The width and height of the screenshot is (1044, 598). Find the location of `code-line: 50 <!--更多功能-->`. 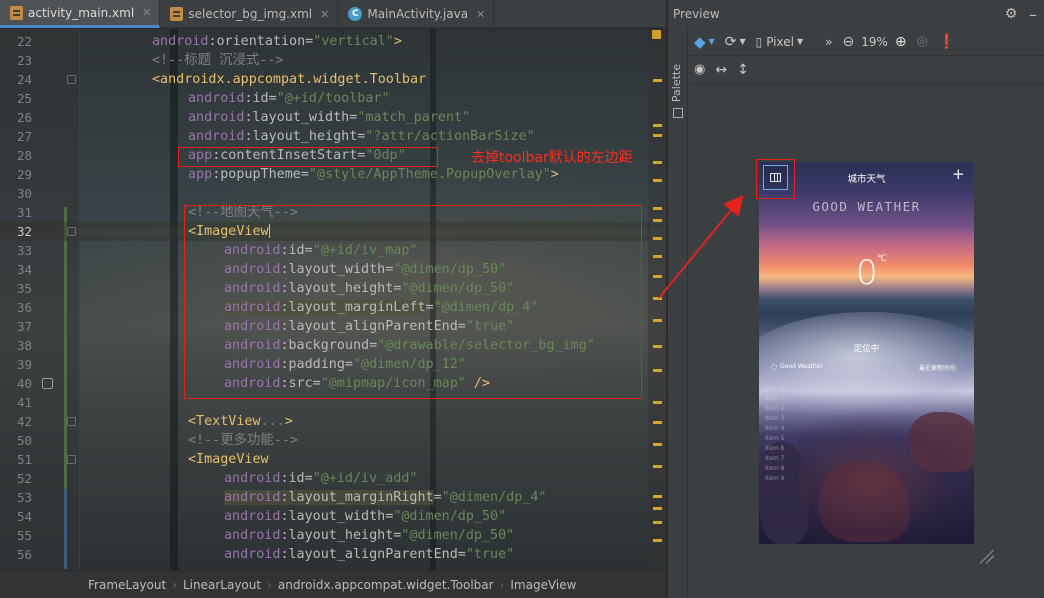

code-line: 50 <!--更多功能--> is located at coordinates (325, 440).